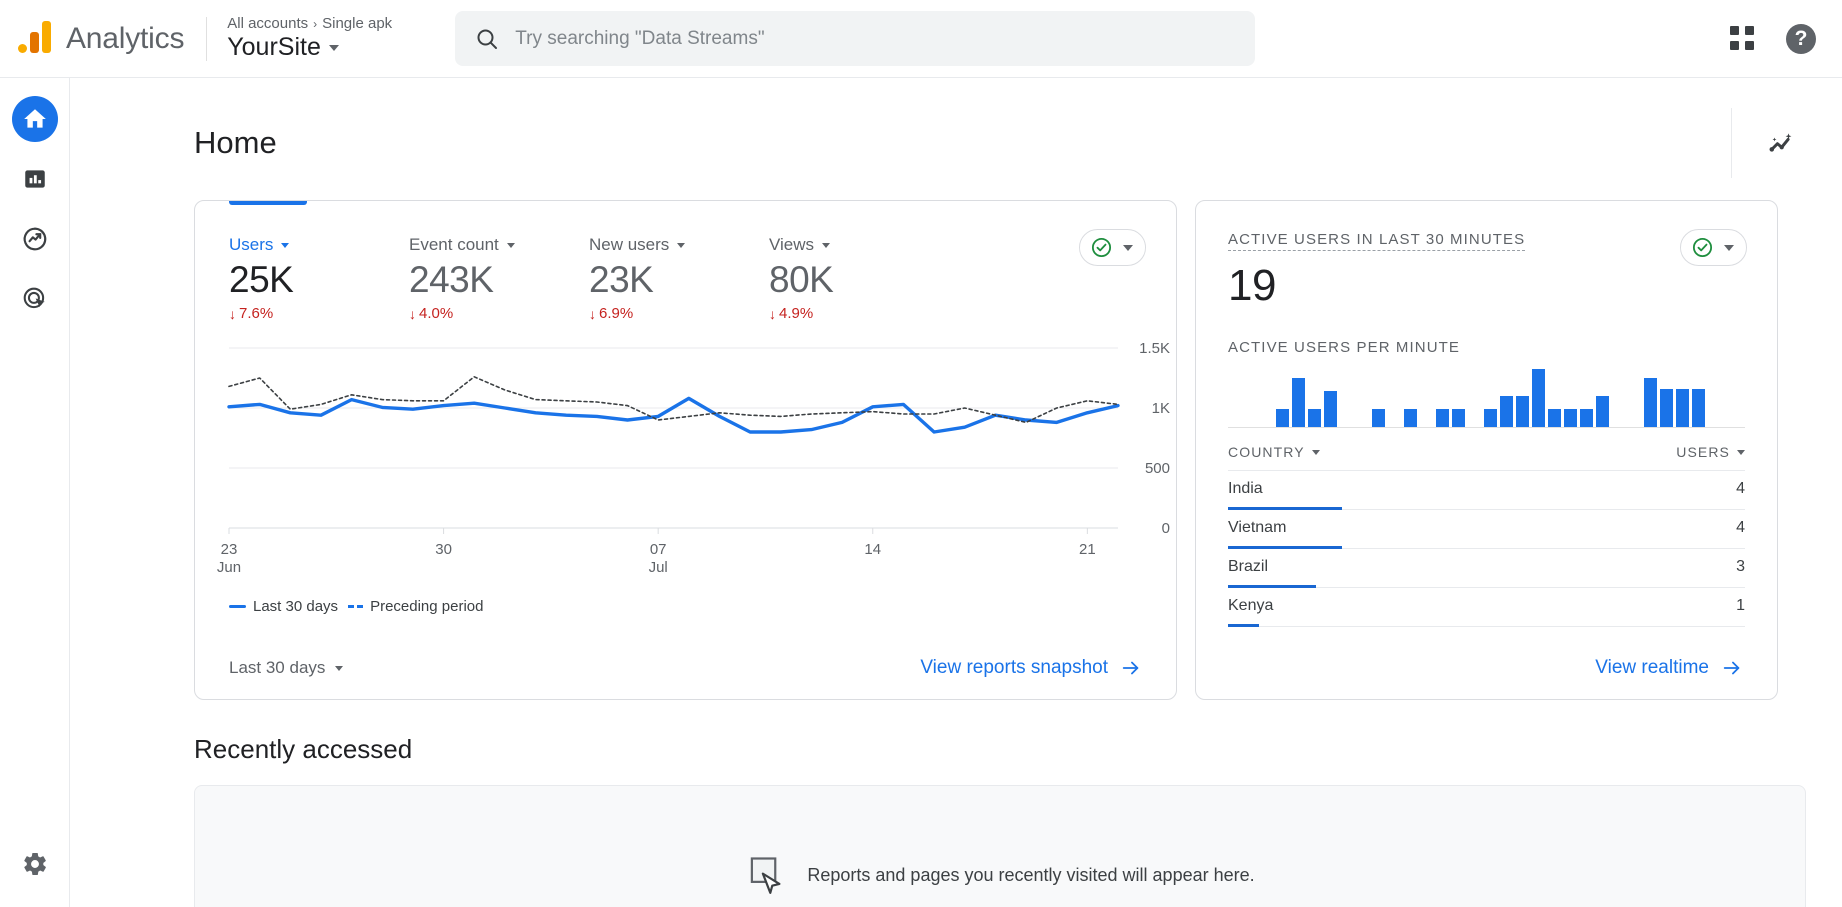 This screenshot has width=1842, height=907. I want to click on country-cell: Kenya, so click(1251, 605).